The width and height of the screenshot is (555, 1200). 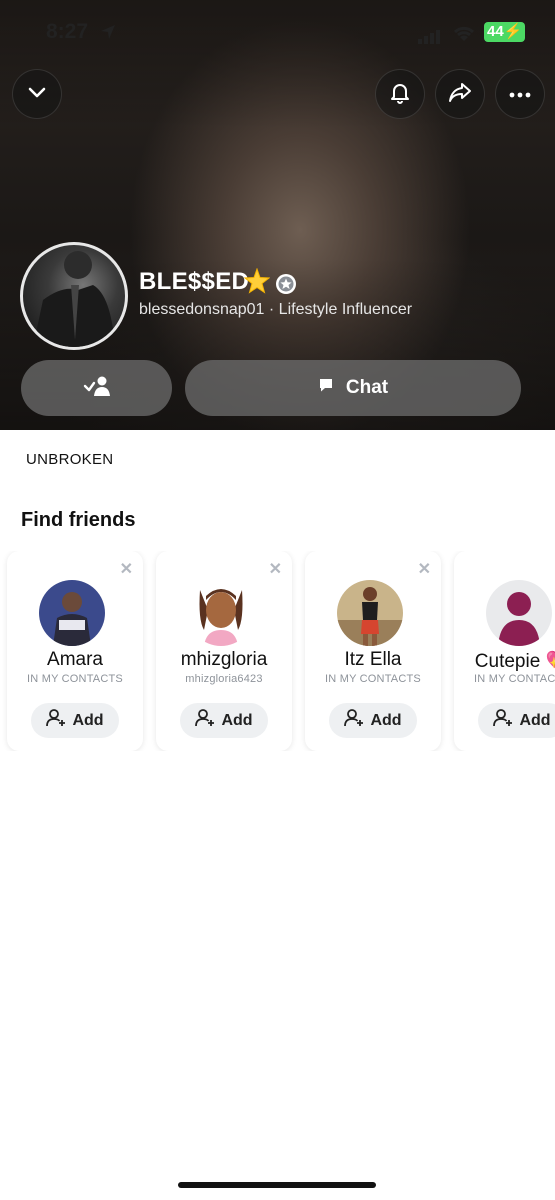 I want to click on notifications-button, so click(x=400, y=94).